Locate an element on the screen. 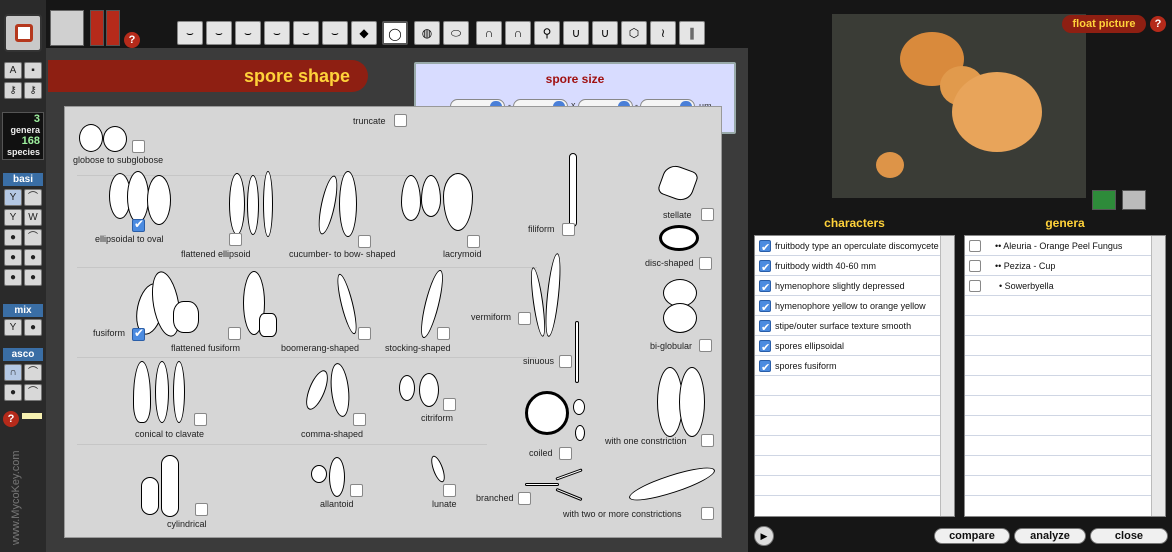  checkbox-comma is located at coordinates (359, 419).